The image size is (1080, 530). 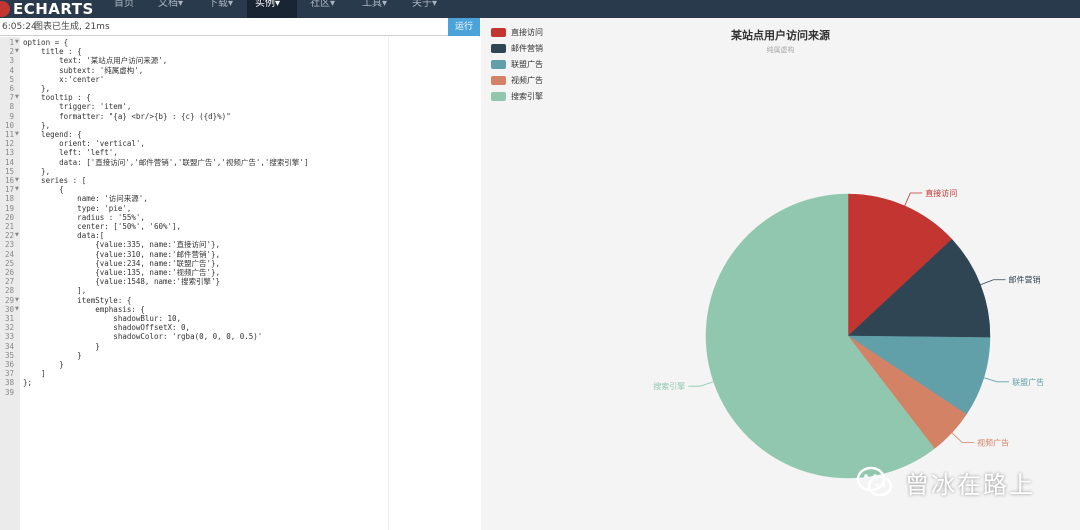 I want to click on echarts-logo: ECHARTS, so click(x=47, y=9).